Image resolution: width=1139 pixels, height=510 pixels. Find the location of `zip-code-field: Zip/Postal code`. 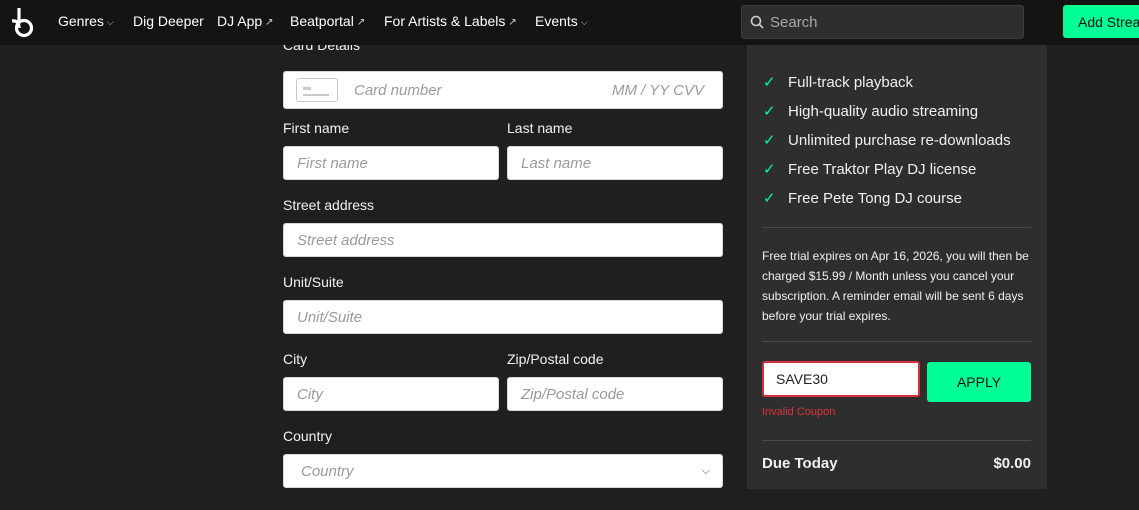

zip-code-field: Zip/Postal code is located at coordinates (615, 394).